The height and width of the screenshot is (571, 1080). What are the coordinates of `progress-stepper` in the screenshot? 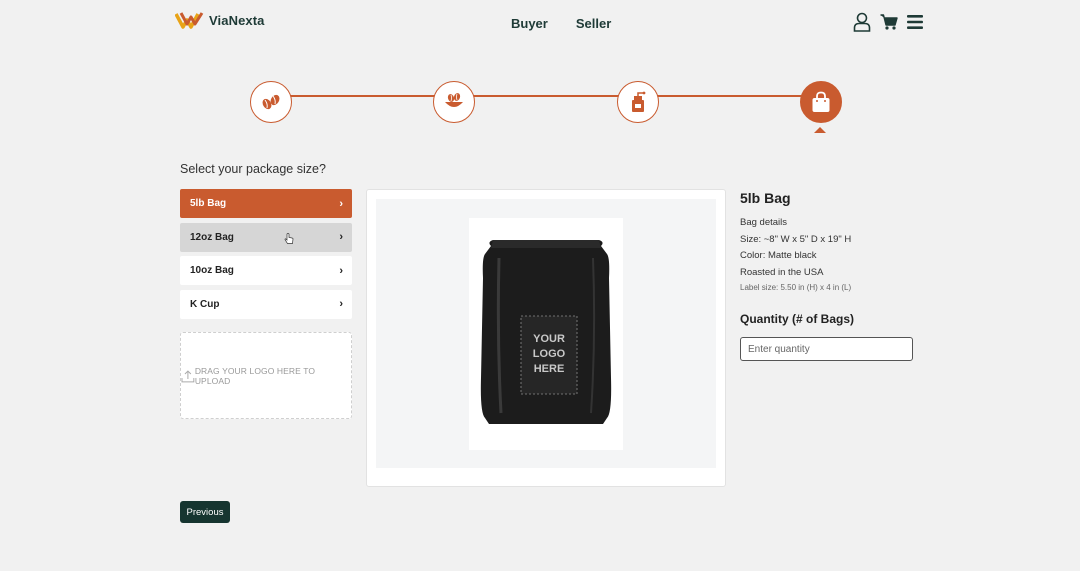 It's located at (546, 109).